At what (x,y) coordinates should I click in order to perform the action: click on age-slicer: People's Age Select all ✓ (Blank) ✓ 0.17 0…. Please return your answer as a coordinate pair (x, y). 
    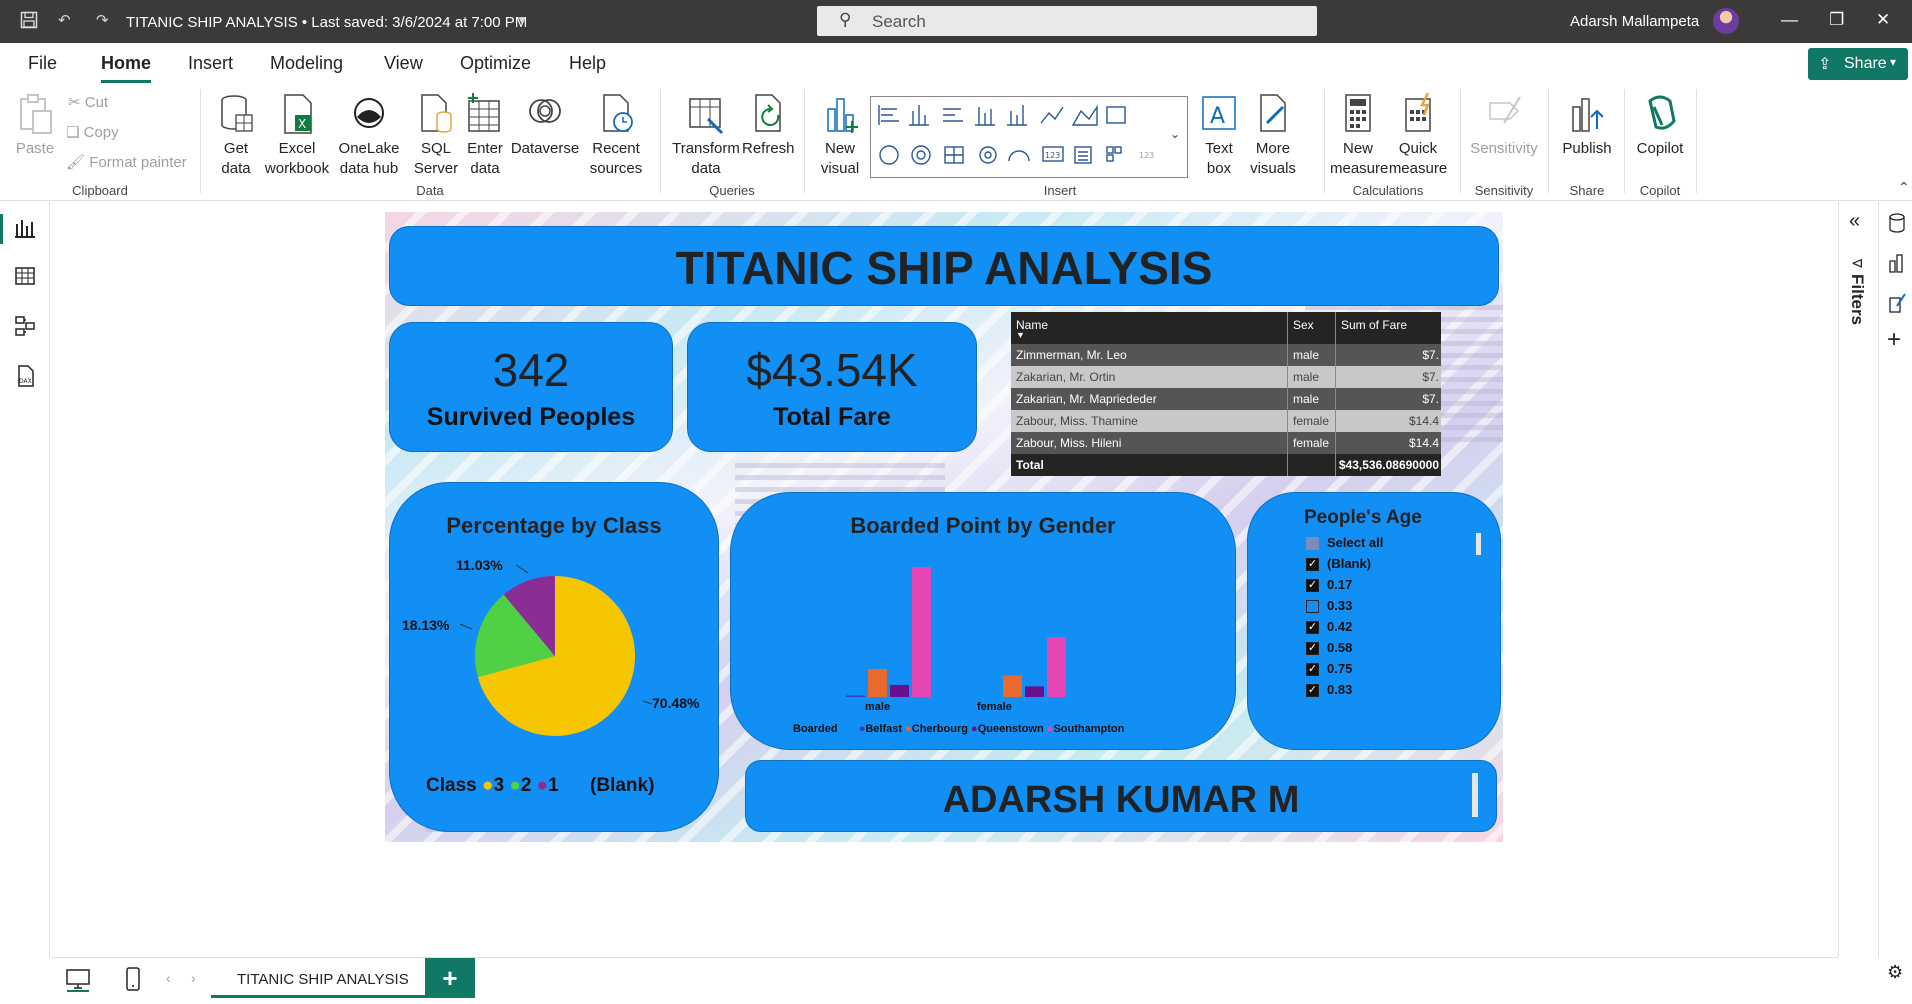
    Looking at the image, I should click on (1374, 621).